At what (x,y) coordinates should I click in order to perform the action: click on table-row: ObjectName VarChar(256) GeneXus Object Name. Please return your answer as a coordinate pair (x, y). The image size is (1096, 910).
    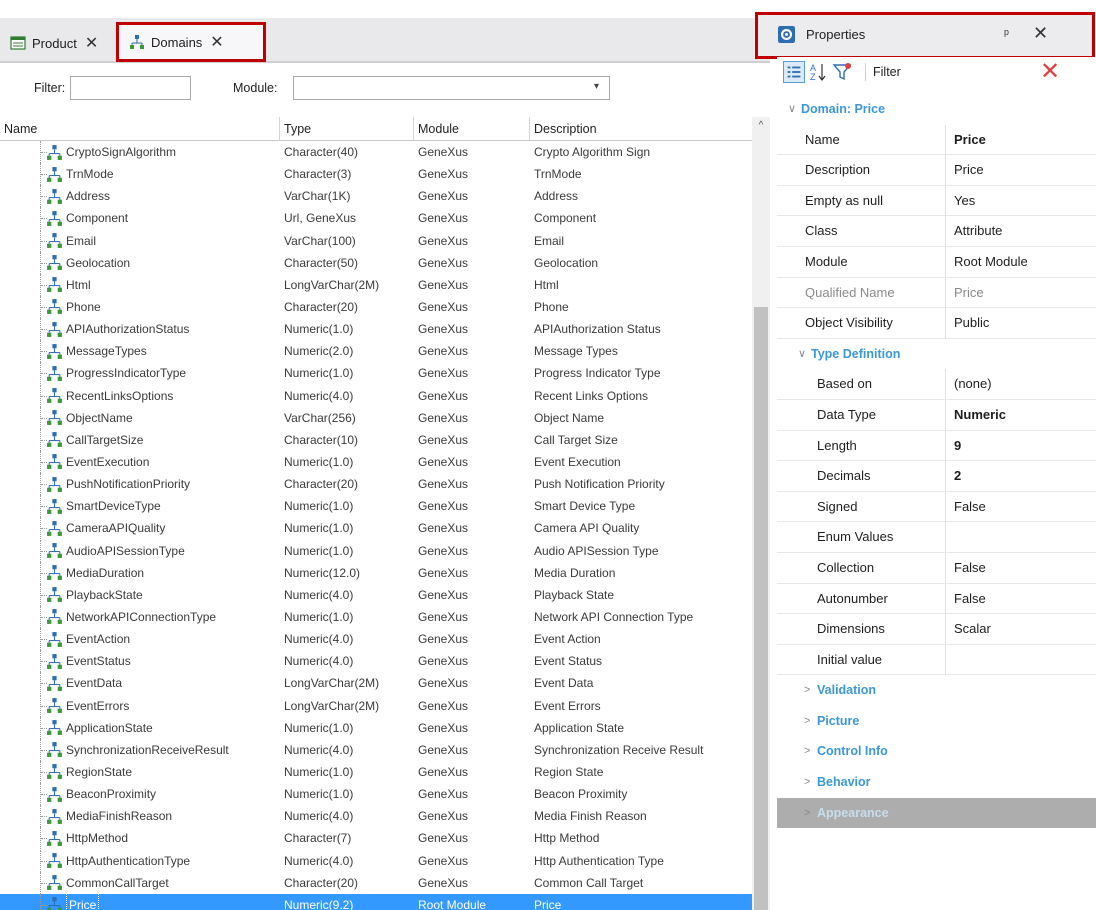
    Looking at the image, I should click on (376, 417).